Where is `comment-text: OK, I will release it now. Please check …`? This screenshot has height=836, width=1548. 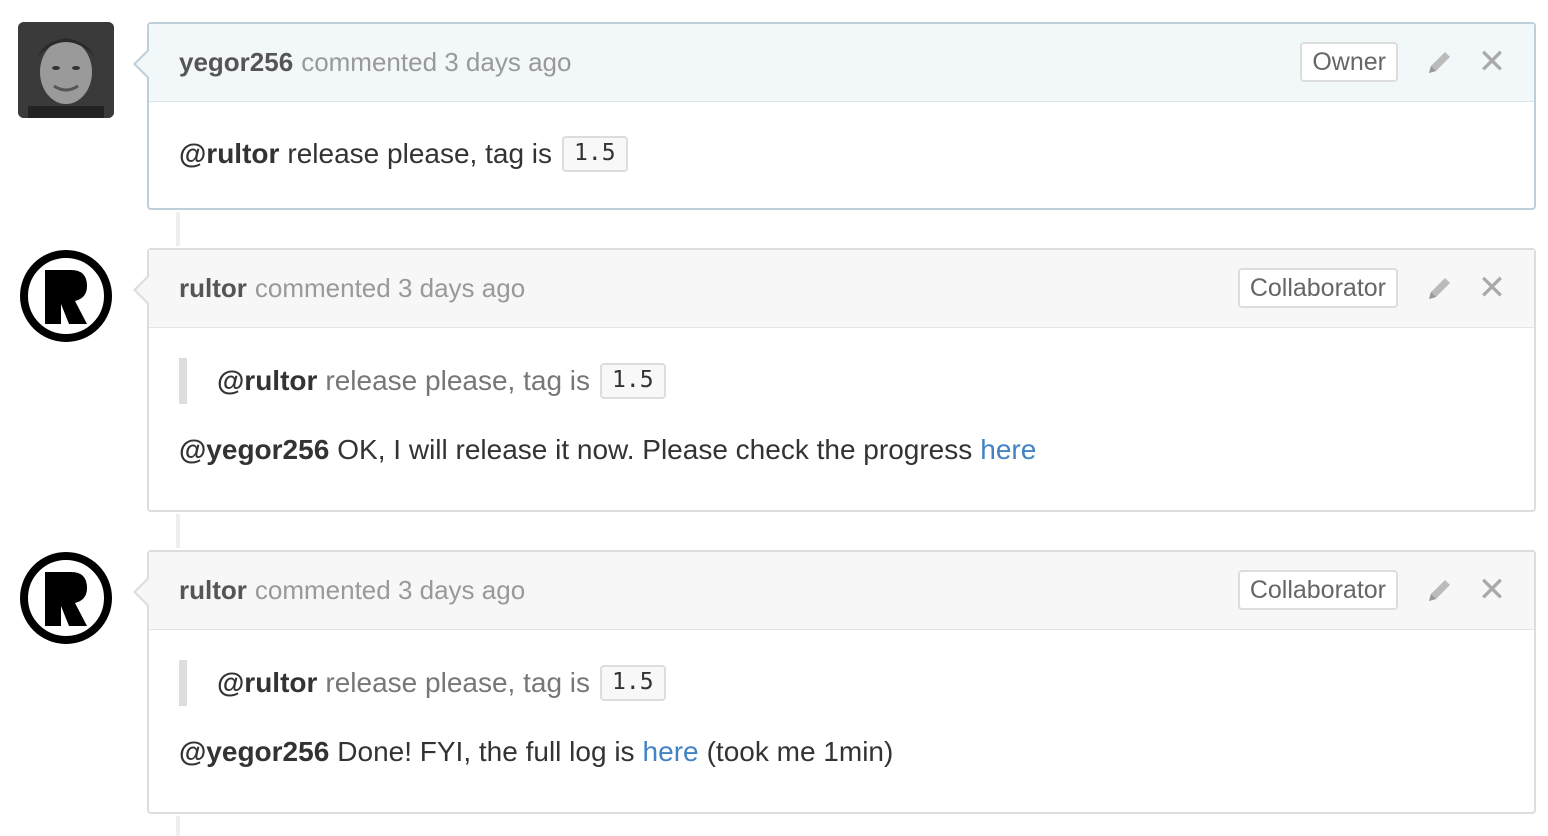 comment-text: OK, I will release it now. Please check … is located at coordinates (655, 449).